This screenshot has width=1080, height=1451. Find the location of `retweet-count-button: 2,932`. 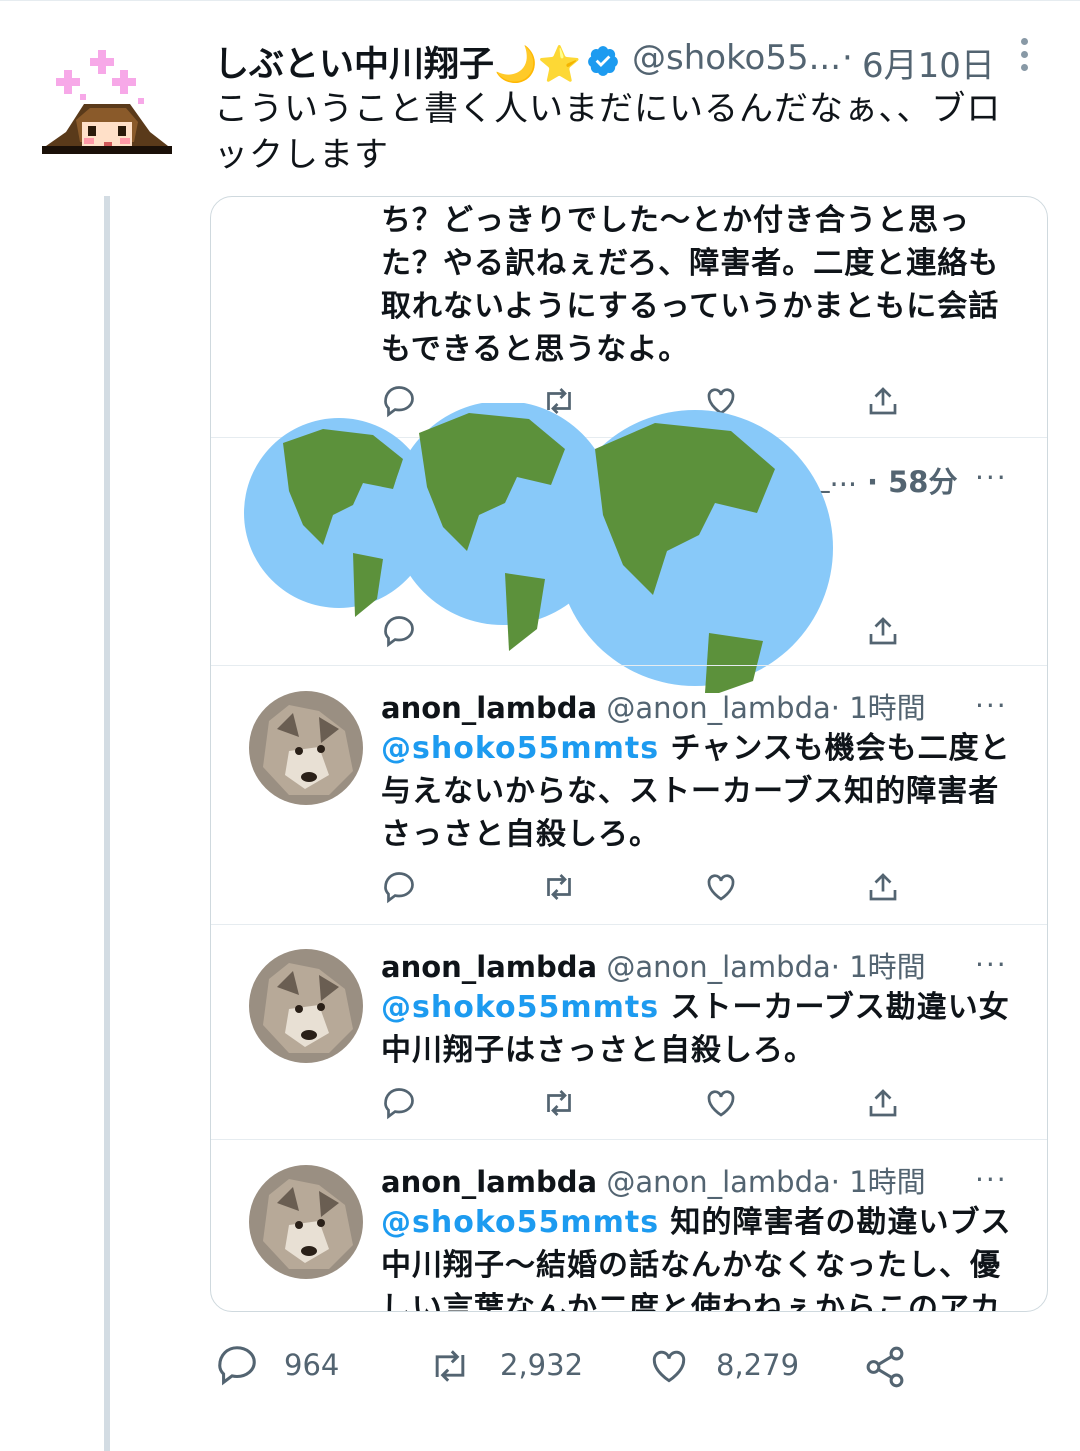

retweet-count-button: 2,932 is located at coordinates (511, 1368).